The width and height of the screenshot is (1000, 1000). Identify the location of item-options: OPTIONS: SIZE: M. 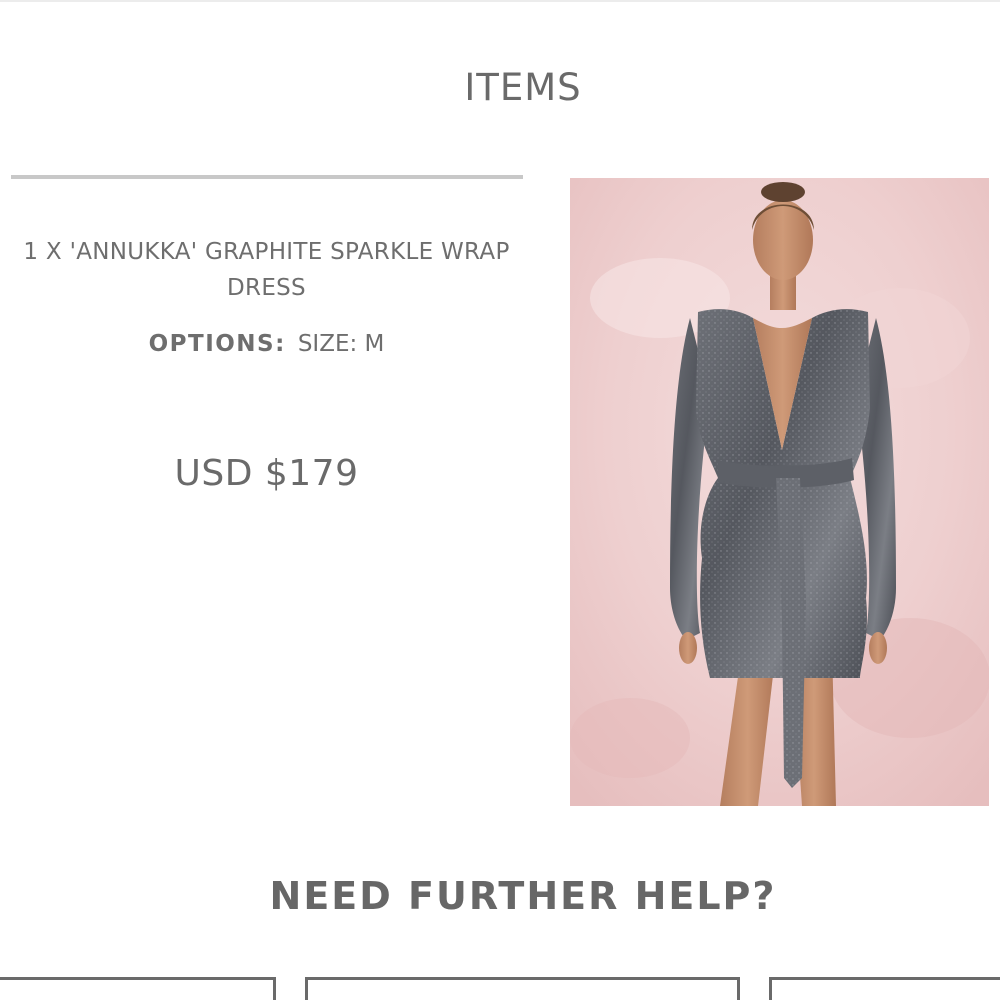
(266, 344).